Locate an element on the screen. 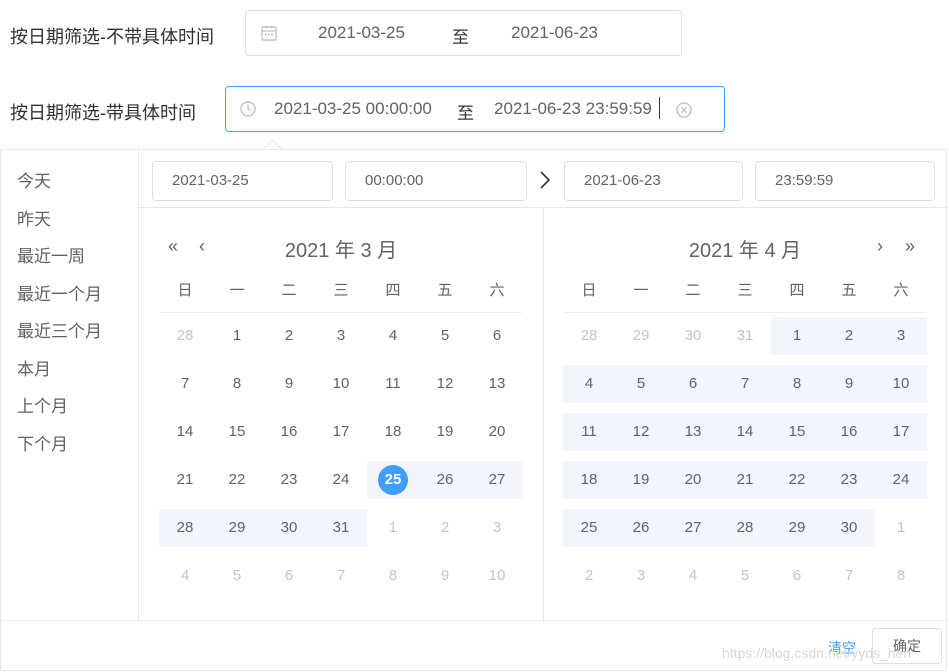 This screenshot has width=949, height=672. range-start-input: 2021-03-25 is located at coordinates (361, 33).